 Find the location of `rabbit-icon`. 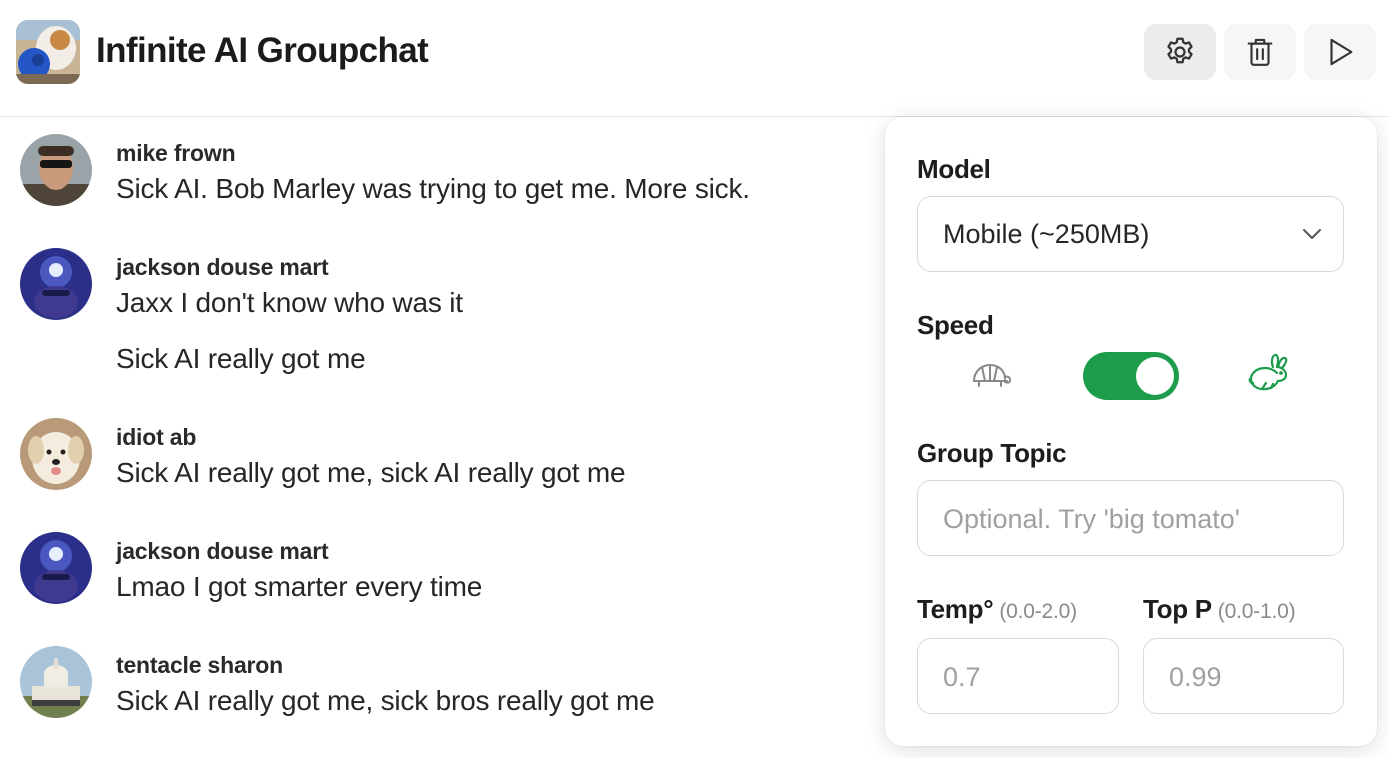

rabbit-icon is located at coordinates (1268, 372).